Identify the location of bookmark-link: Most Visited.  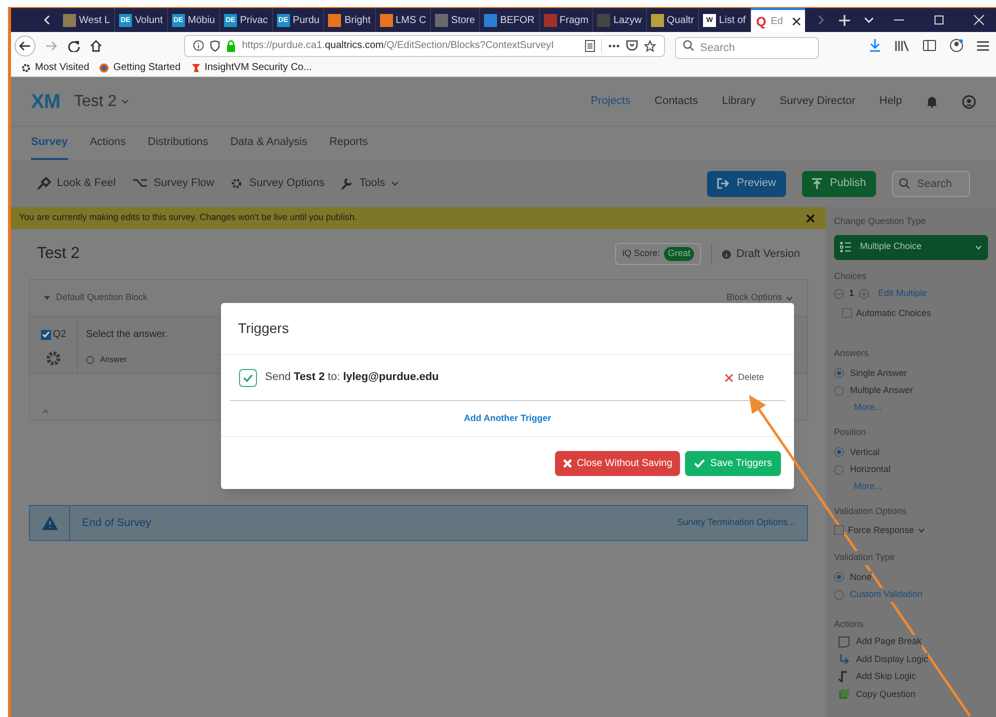
(55, 67).